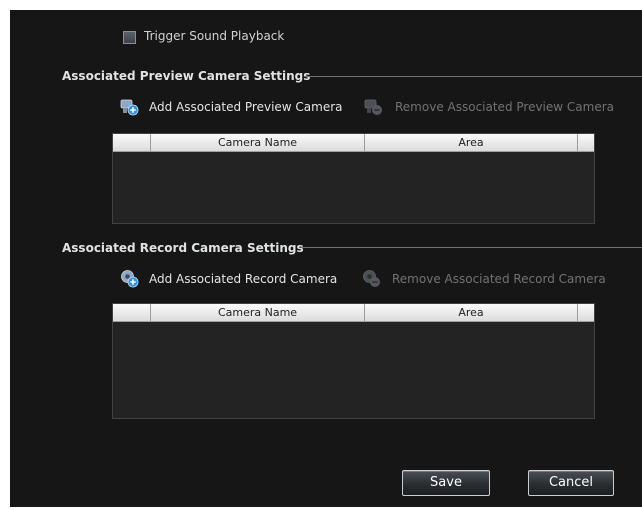 Image resolution: width=642 pixels, height=510 pixels. Describe the element at coordinates (214, 36) in the screenshot. I see `trigger-sound-label: Trigger Sound Playback` at that location.